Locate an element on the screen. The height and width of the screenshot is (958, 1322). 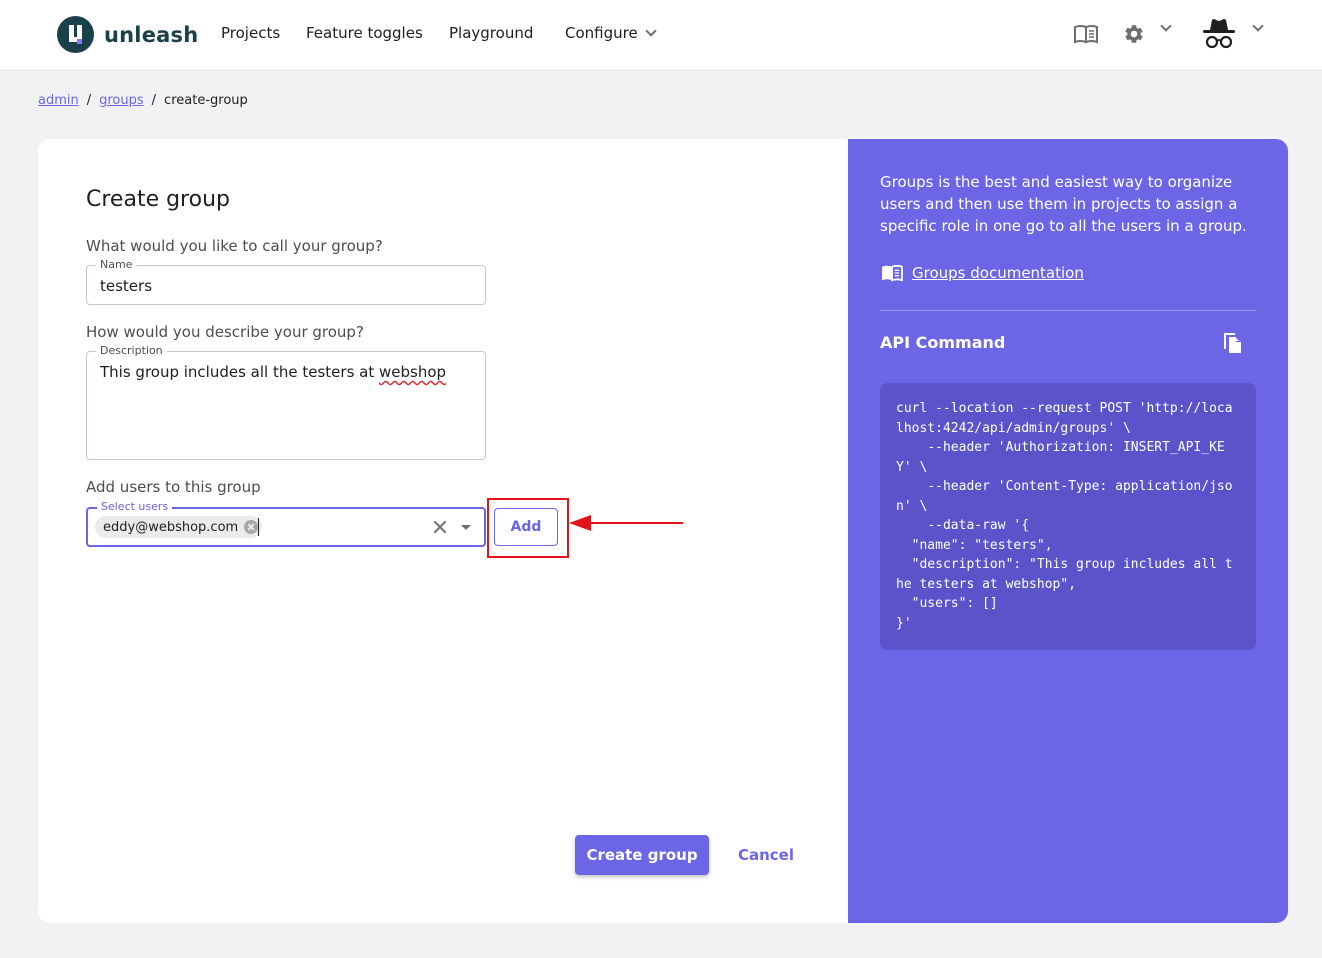
select-users-label: Select users is located at coordinates (135, 506).